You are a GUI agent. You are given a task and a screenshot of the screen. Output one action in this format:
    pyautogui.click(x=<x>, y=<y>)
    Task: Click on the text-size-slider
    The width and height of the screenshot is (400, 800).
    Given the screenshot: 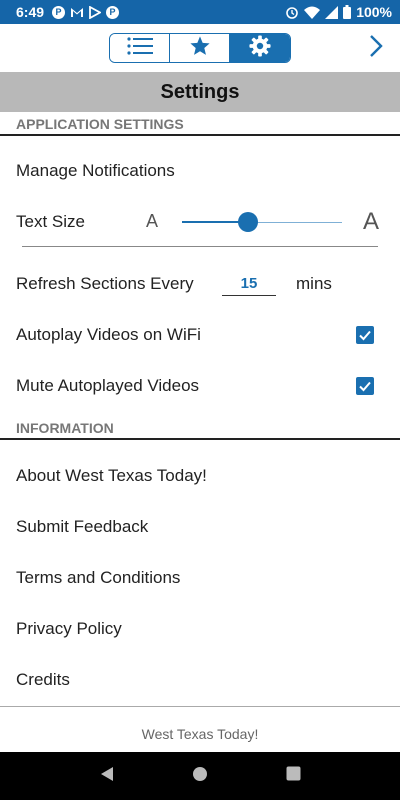 What is the action you would take?
    pyautogui.click(x=262, y=221)
    